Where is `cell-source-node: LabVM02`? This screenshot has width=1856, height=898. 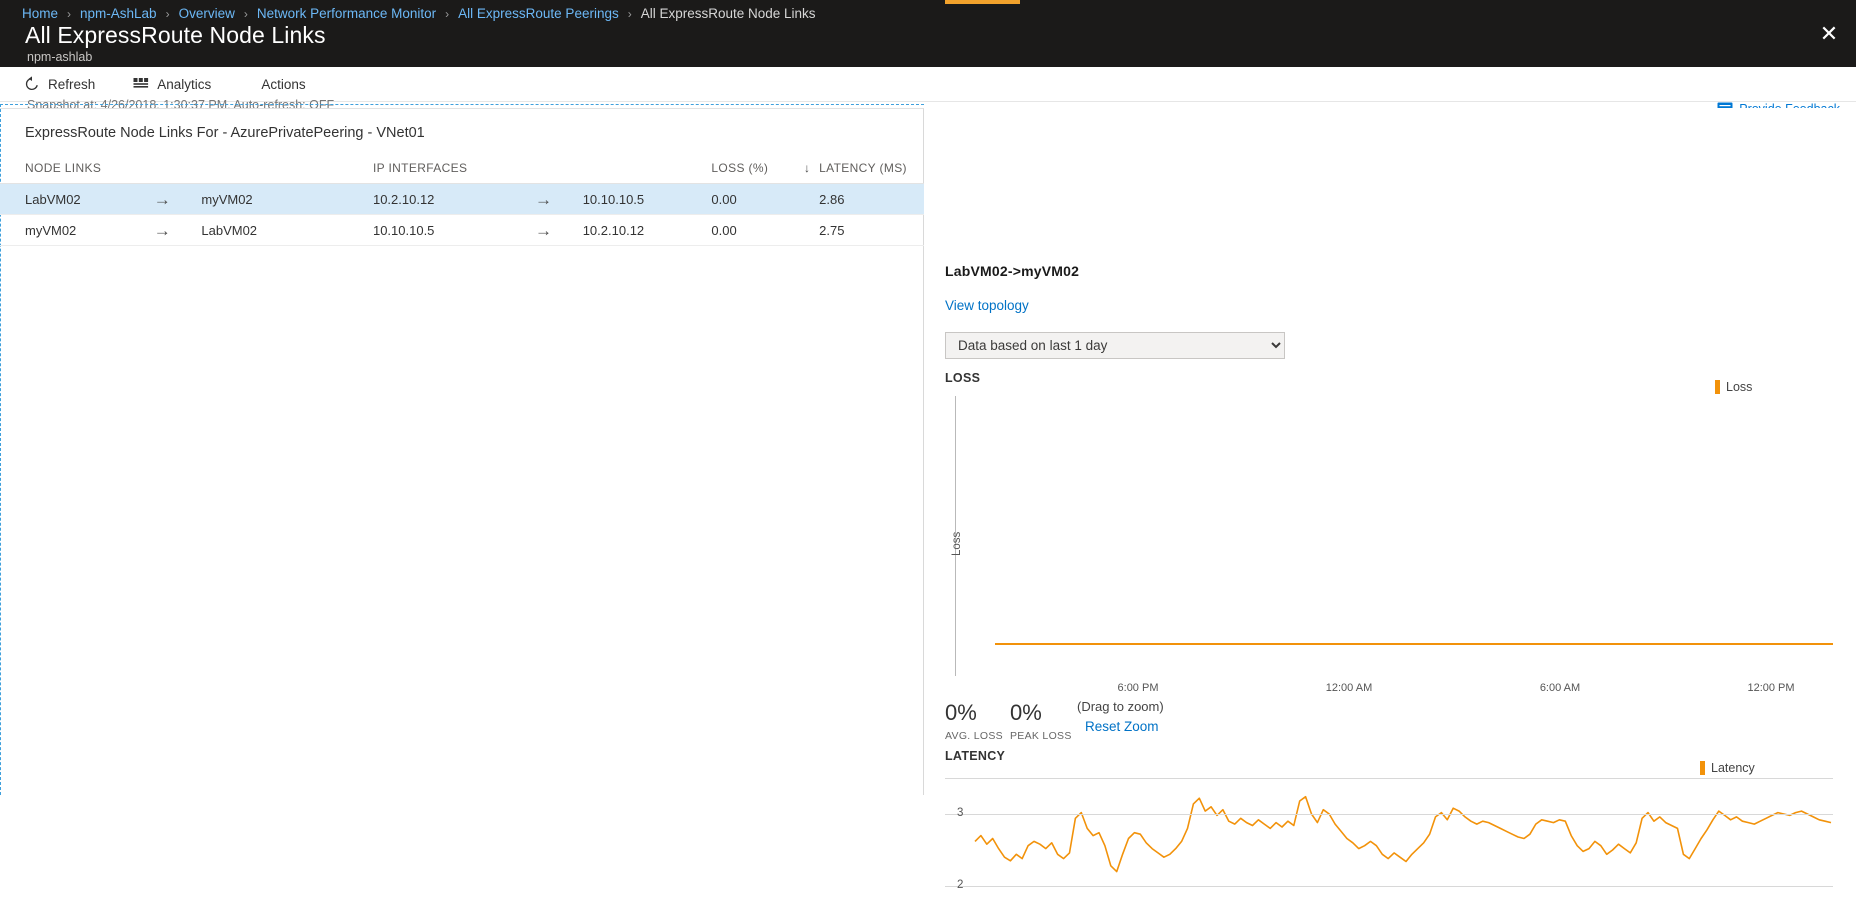 cell-source-node: LabVM02 is located at coordinates (53, 199).